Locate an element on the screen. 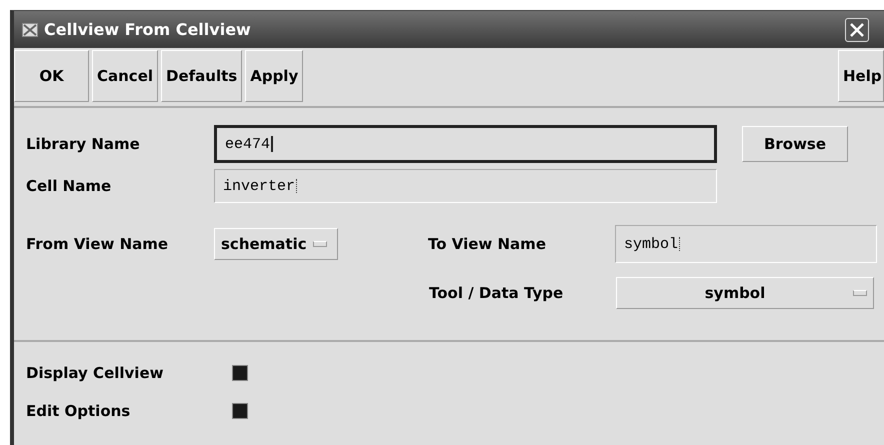  option-label: Edit Options is located at coordinates (79, 411).